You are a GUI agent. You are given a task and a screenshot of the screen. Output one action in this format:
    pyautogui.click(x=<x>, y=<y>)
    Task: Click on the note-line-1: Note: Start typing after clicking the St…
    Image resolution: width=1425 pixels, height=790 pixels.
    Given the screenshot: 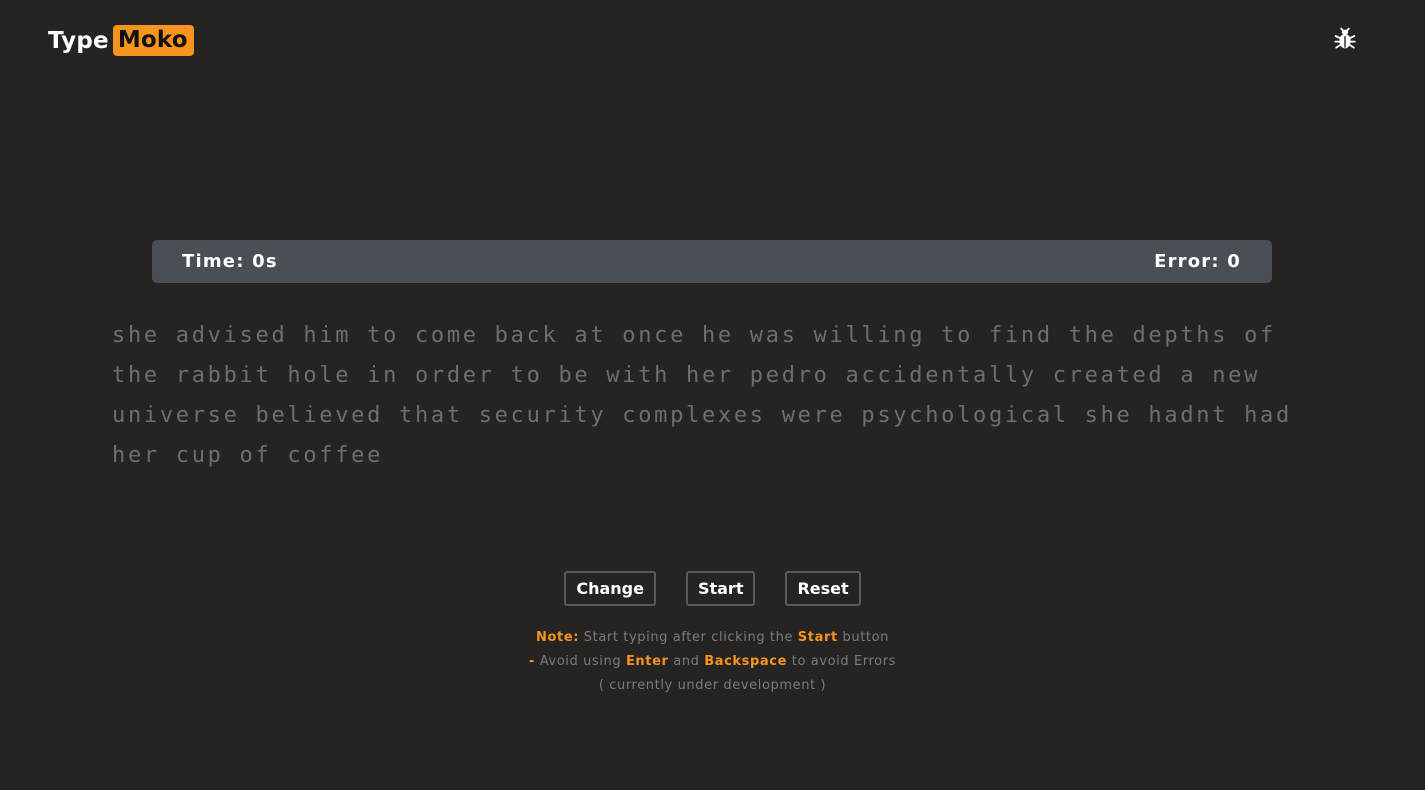 What is the action you would take?
    pyautogui.click(x=712, y=638)
    